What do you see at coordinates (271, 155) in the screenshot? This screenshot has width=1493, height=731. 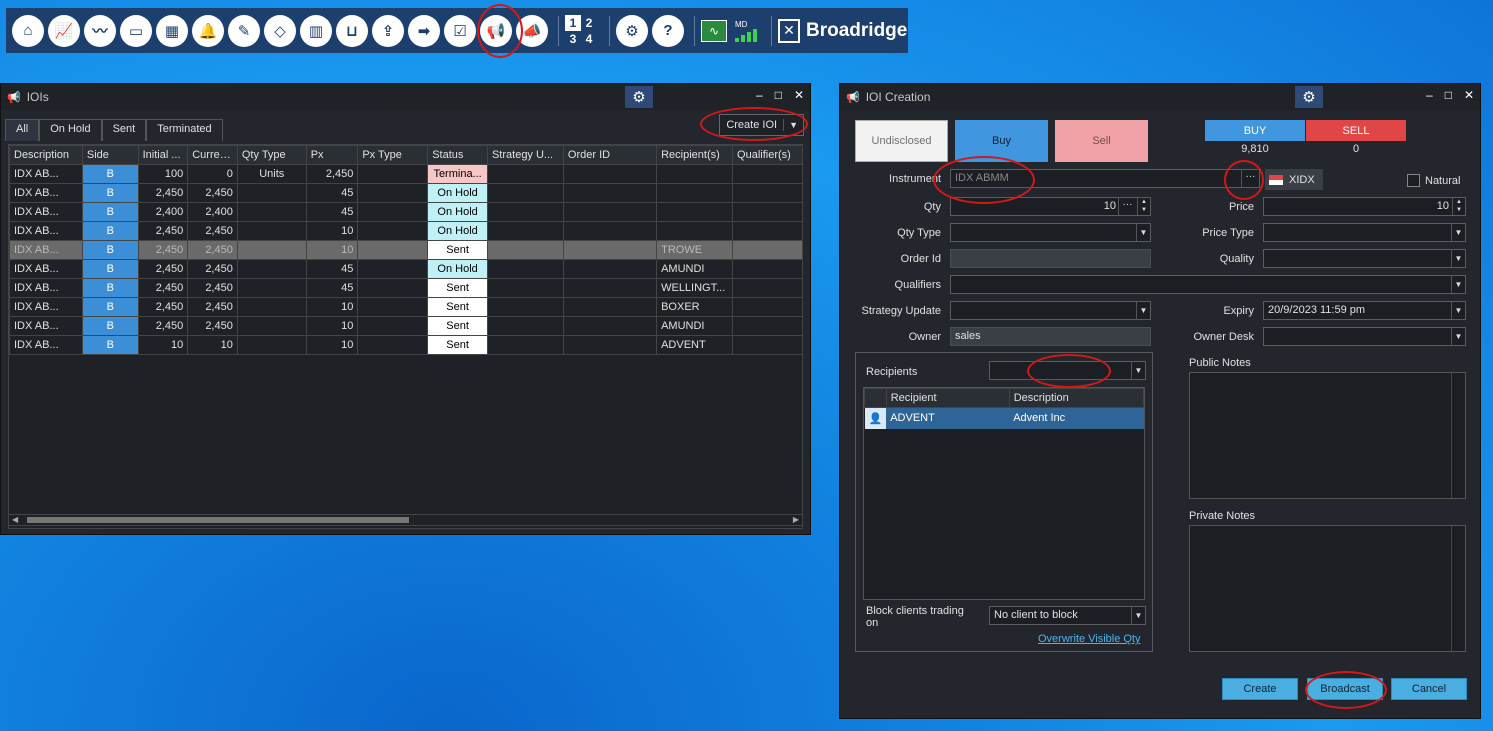 I see `column-header: Qty Type` at bounding box center [271, 155].